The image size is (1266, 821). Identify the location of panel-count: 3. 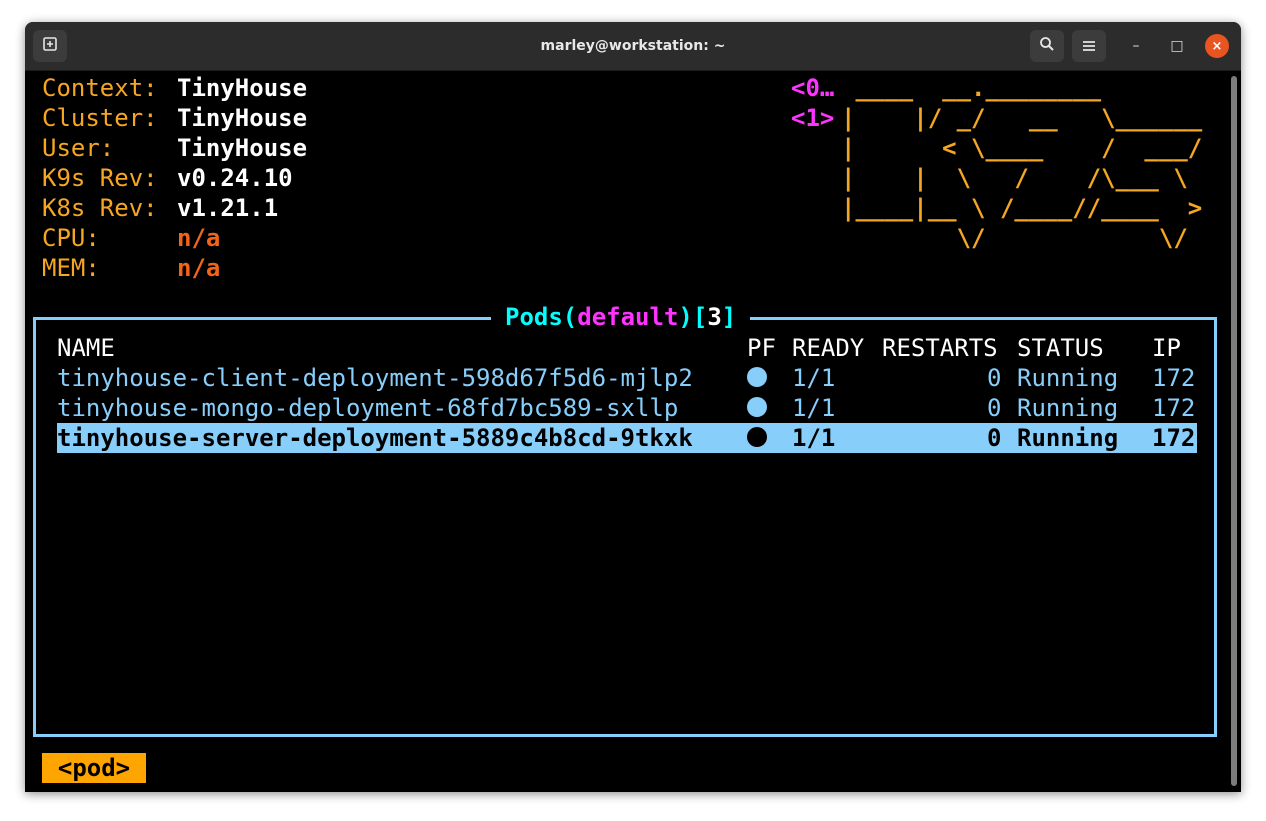
(714, 317).